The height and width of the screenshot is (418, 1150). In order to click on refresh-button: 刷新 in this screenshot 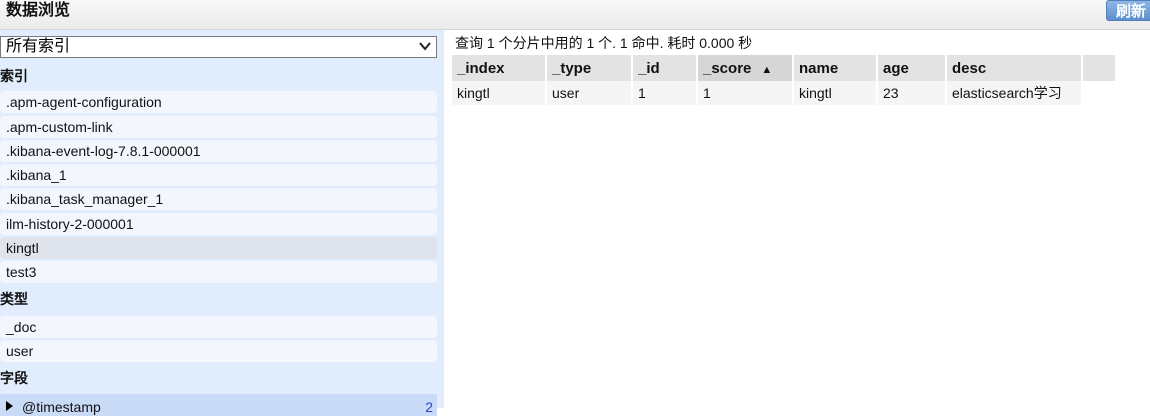, I will do `click(1128, 10)`.